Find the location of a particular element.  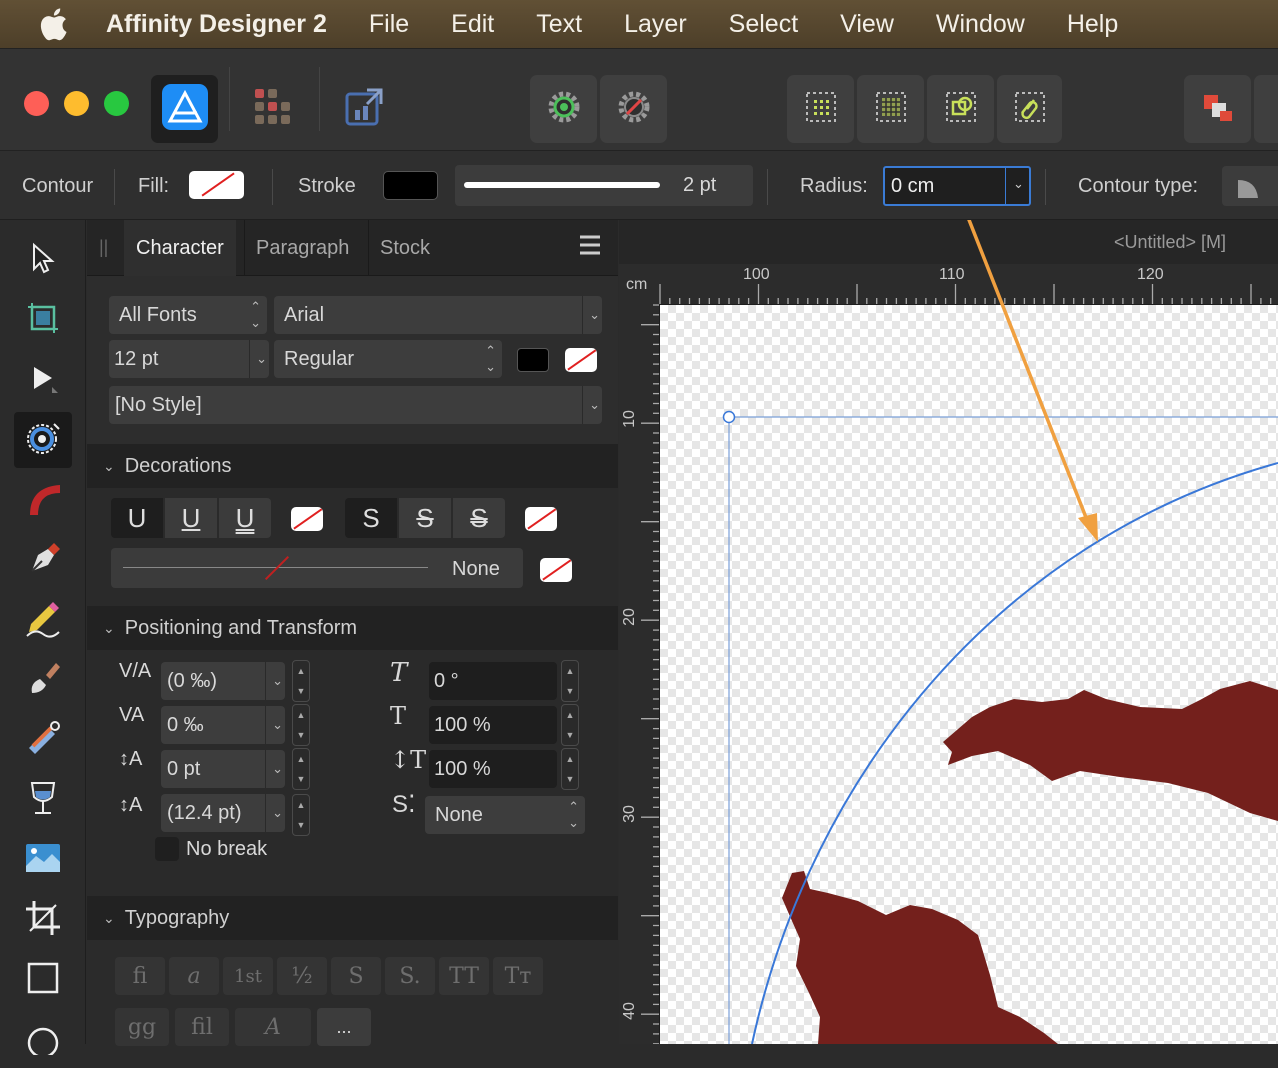

underline-single-button: U is located at coordinates (191, 518).